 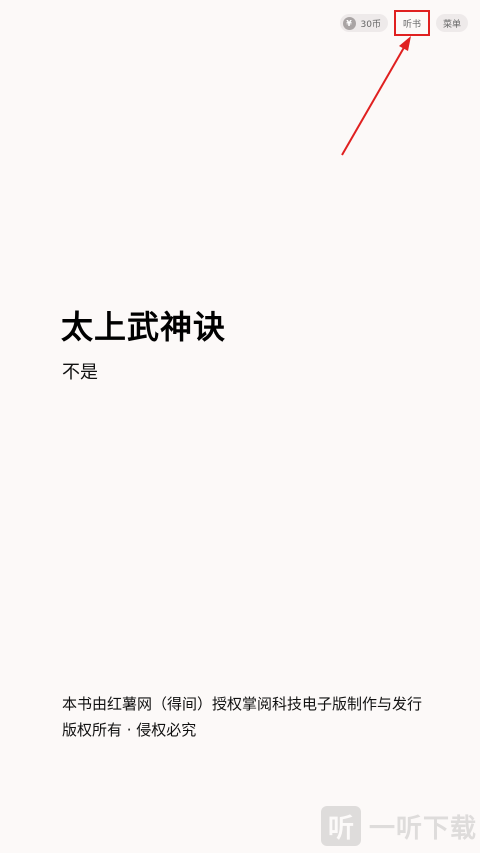 I want to click on watermark-text: 一听下载, so click(x=423, y=828).